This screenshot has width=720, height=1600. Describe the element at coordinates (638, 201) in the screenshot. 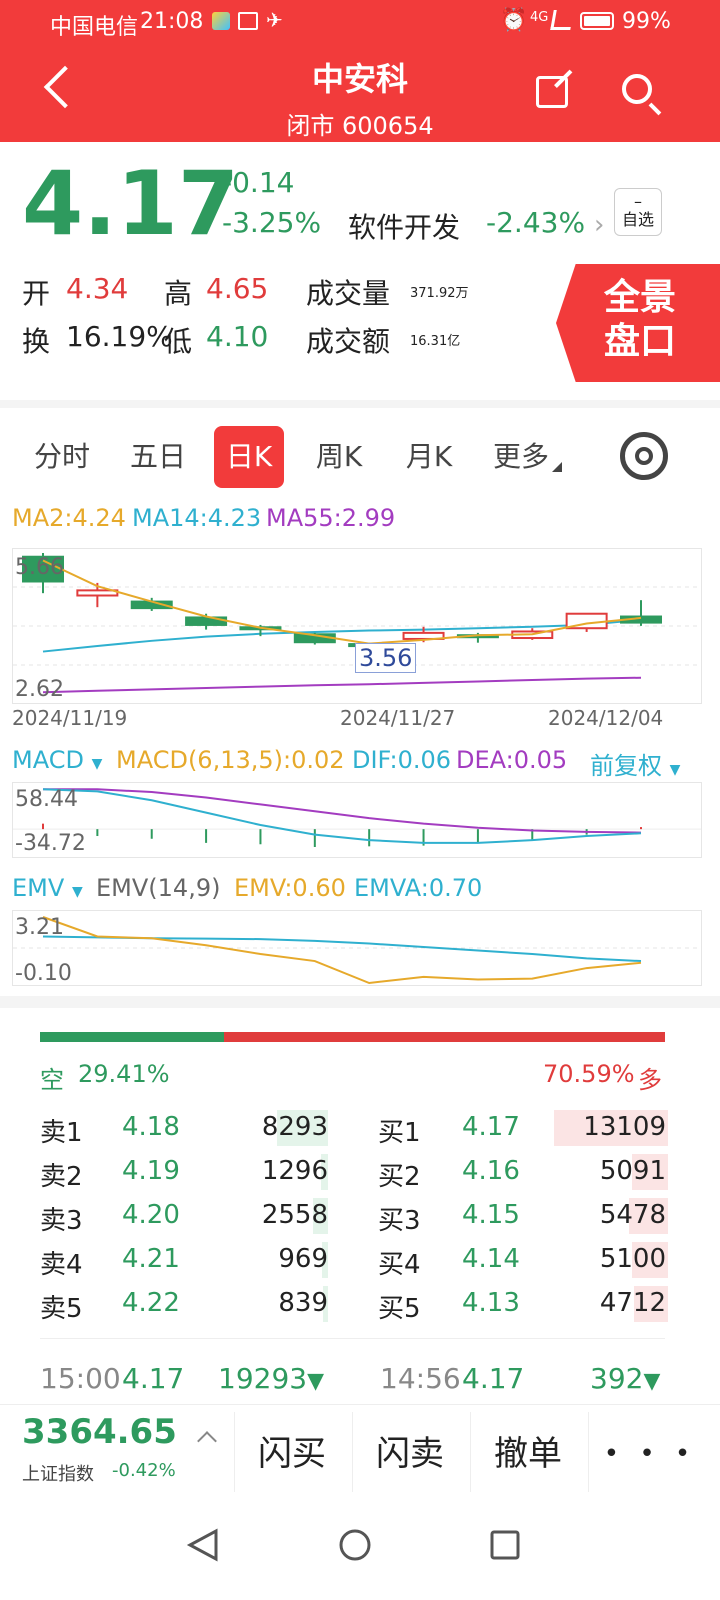

I see `watch-symbol: –` at that location.